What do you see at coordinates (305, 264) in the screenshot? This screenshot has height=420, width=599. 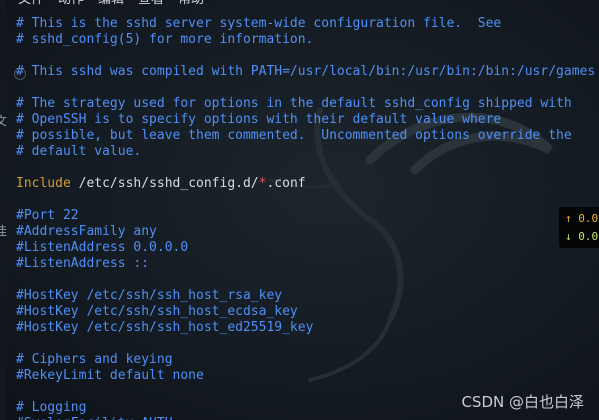 I see `comment-line: #ListenAddress ::` at bounding box center [305, 264].